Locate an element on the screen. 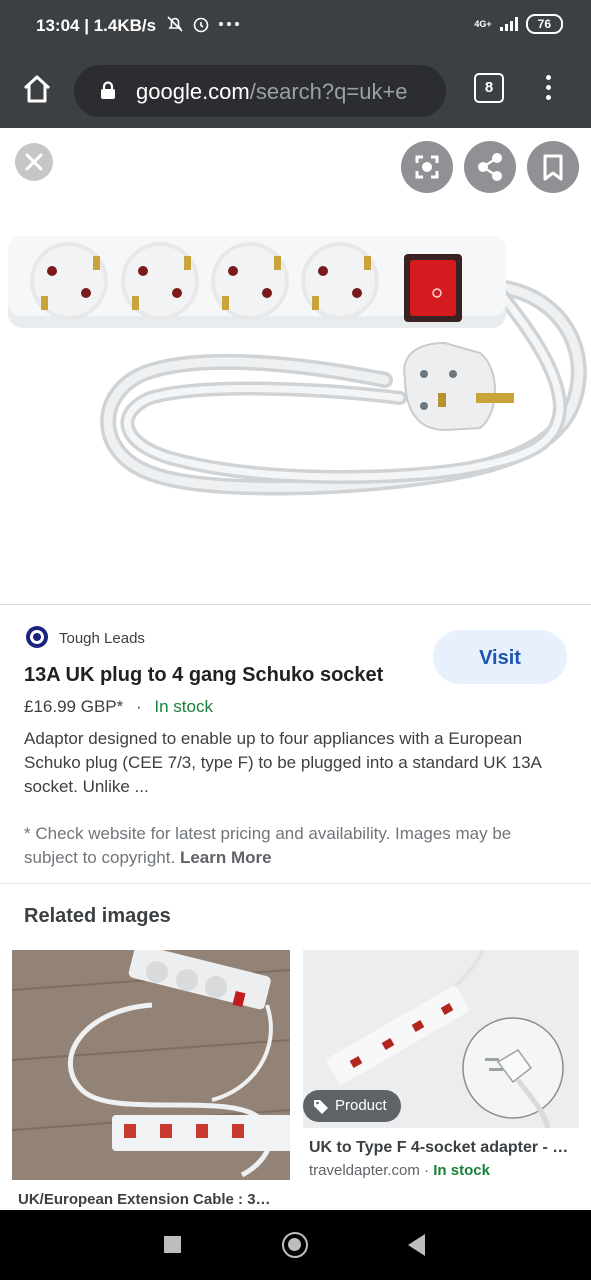  related-images-heading: Related images is located at coordinates (97, 916).